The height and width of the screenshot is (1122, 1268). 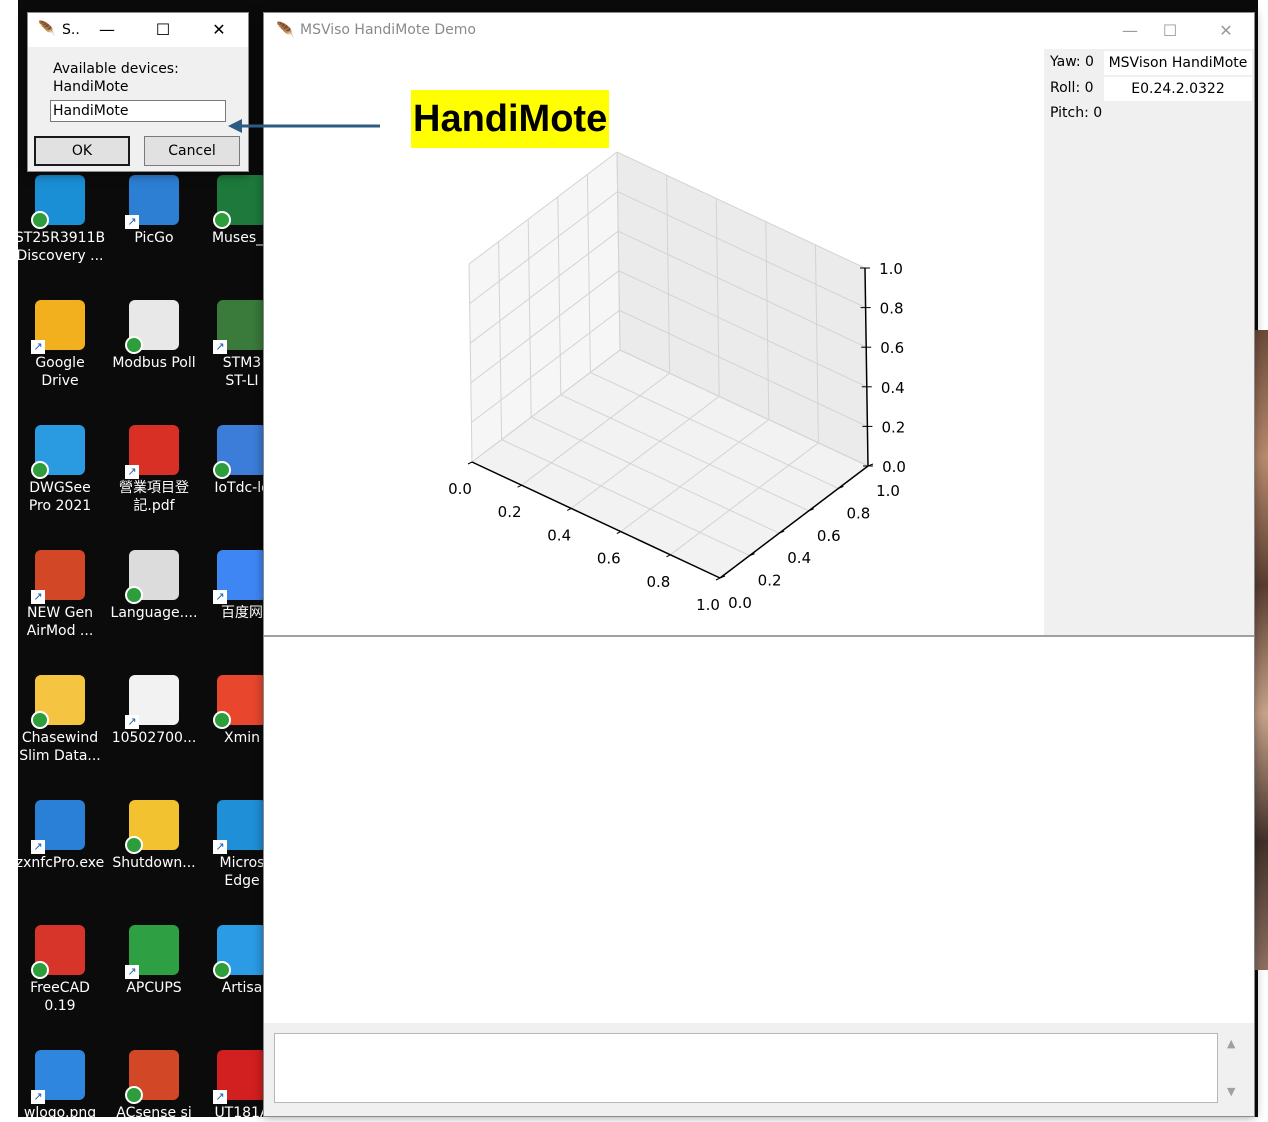 I want to click on desktop-icon: FreeCAD 0.19, so click(x=60, y=970).